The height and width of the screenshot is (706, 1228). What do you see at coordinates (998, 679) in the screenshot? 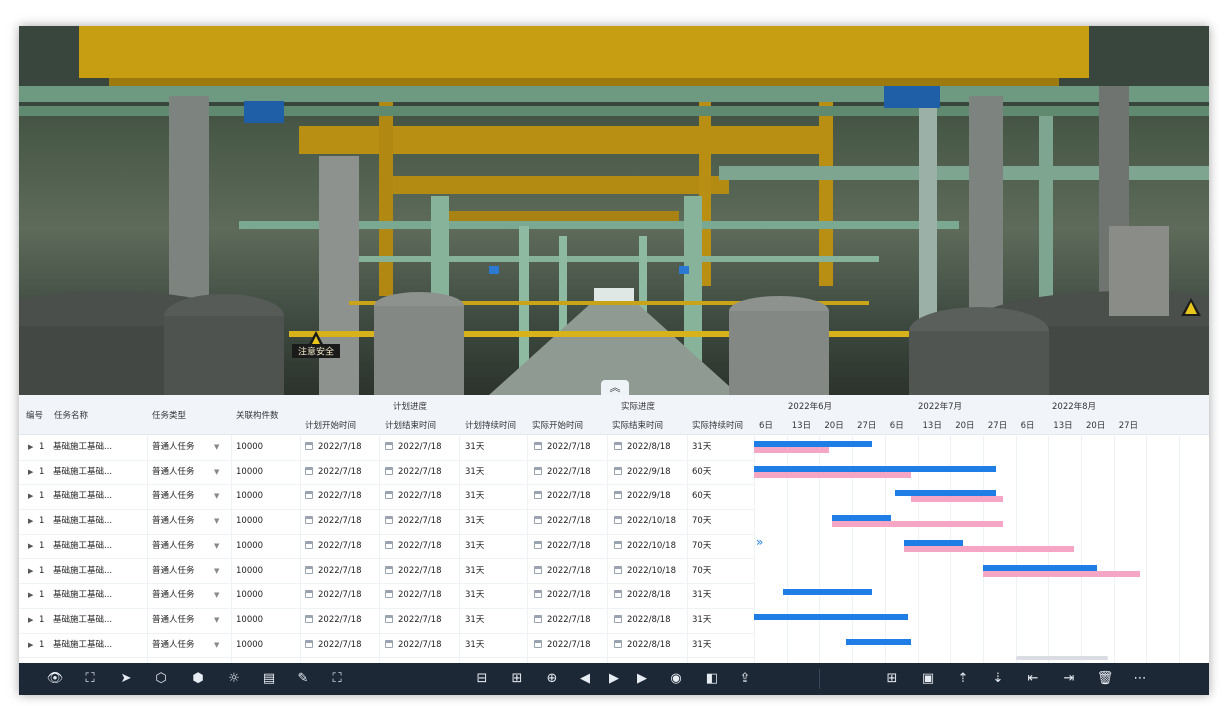
I see `move-down-icon: ⇣` at bounding box center [998, 679].